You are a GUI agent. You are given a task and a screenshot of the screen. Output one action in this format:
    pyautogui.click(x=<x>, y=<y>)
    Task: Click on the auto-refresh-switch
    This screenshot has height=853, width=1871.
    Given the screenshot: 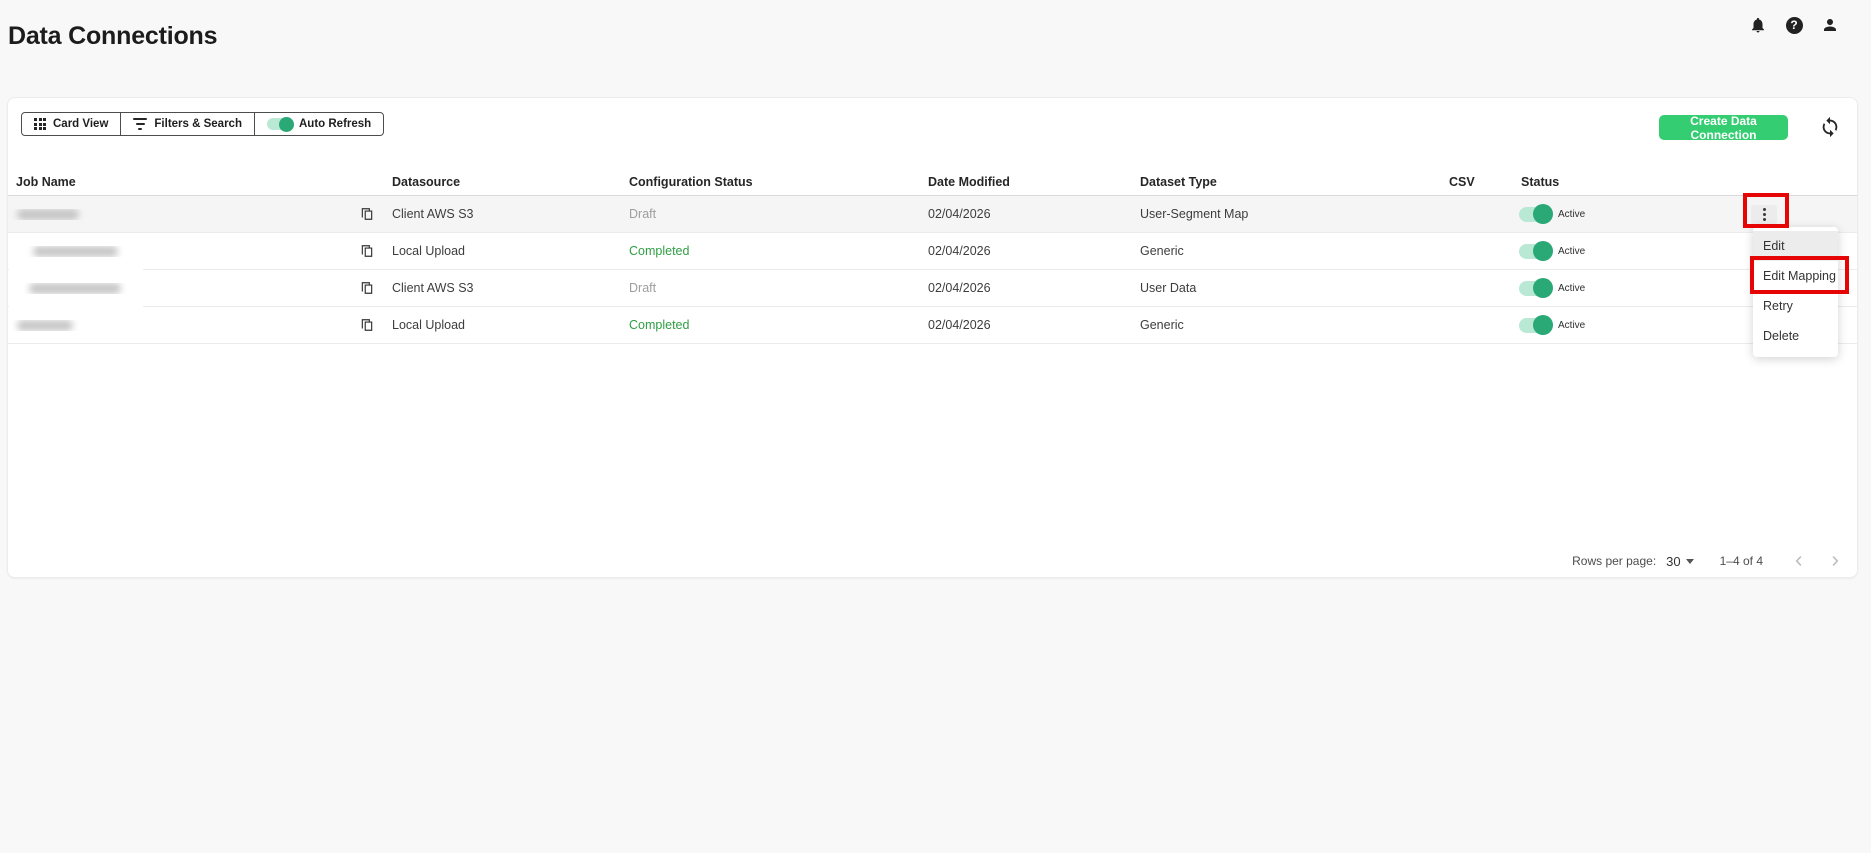 What is the action you would take?
    pyautogui.click(x=280, y=124)
    